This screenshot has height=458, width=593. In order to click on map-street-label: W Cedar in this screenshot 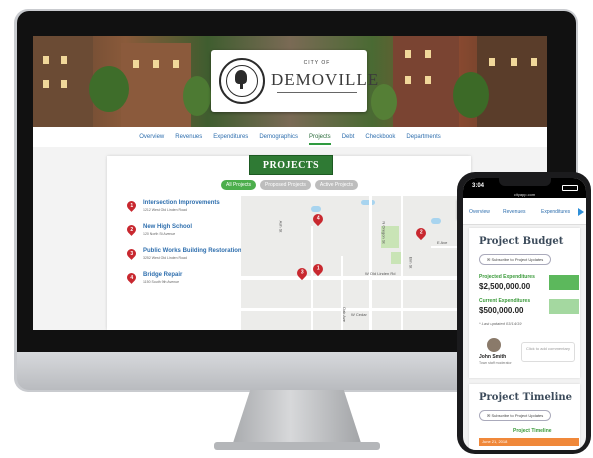, I will do `click(359, 314)`.